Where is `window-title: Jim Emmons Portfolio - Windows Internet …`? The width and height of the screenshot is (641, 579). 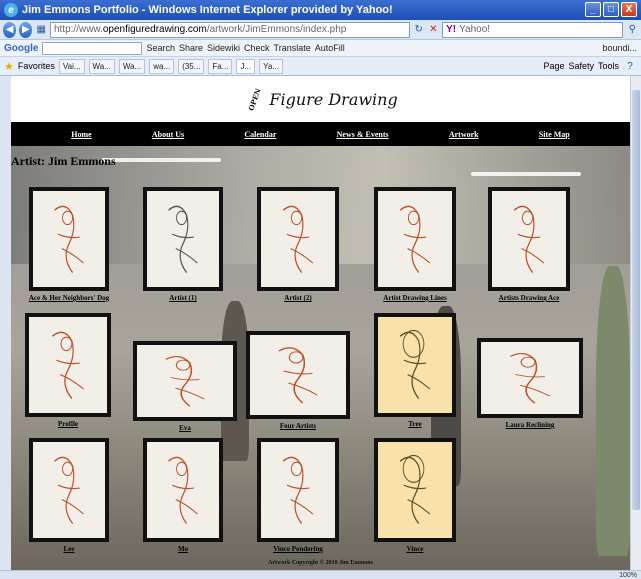 window-title: Jim Emmons Portfolio - Windows Internet … is located at coordinates (207, 10).